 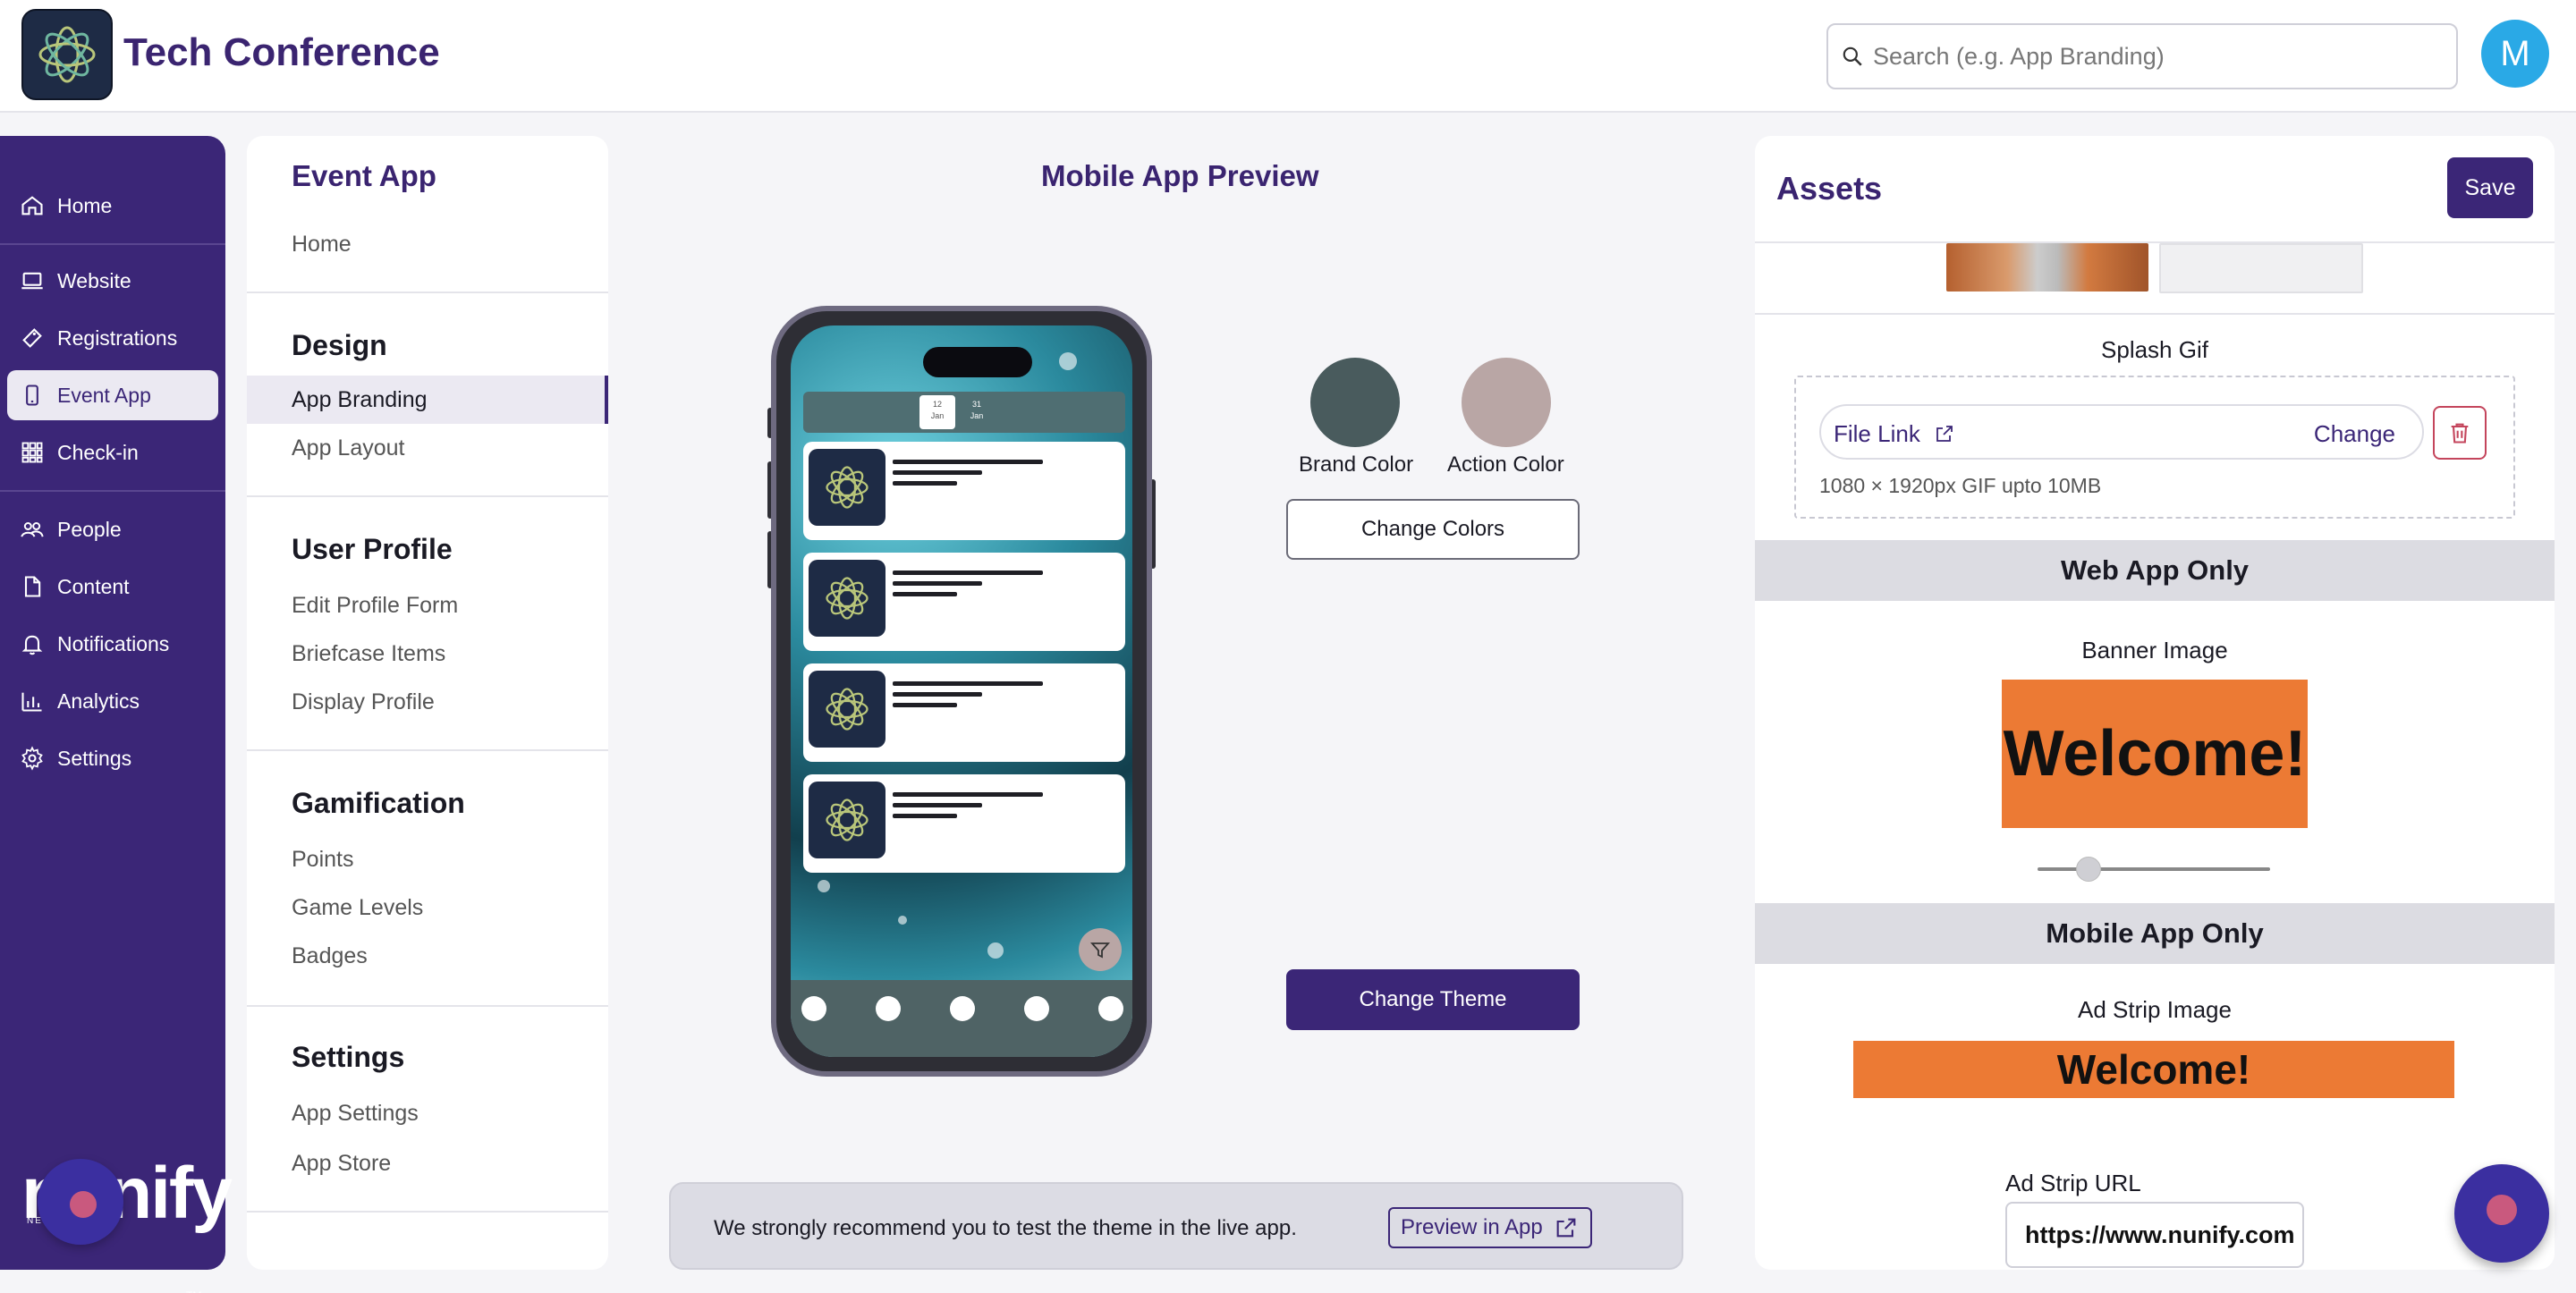 What do you see at coordinates (427, 1113) in the screenshot?
I see `subnav-item-app-settings: App Settings` at bounding box center [427, 1113].